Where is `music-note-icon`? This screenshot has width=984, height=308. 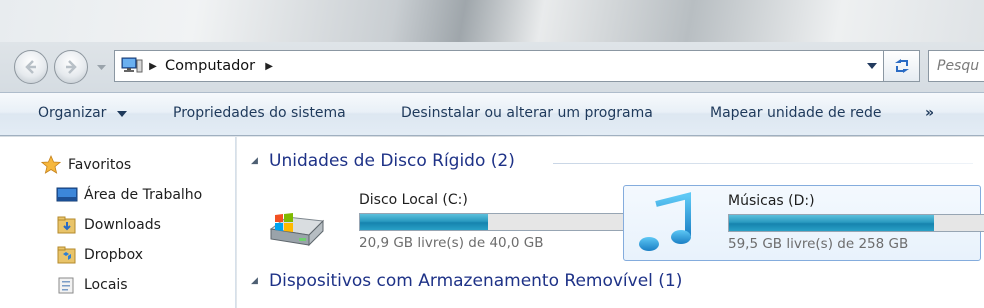
music-note-icon is located at coordinates (666, 224).